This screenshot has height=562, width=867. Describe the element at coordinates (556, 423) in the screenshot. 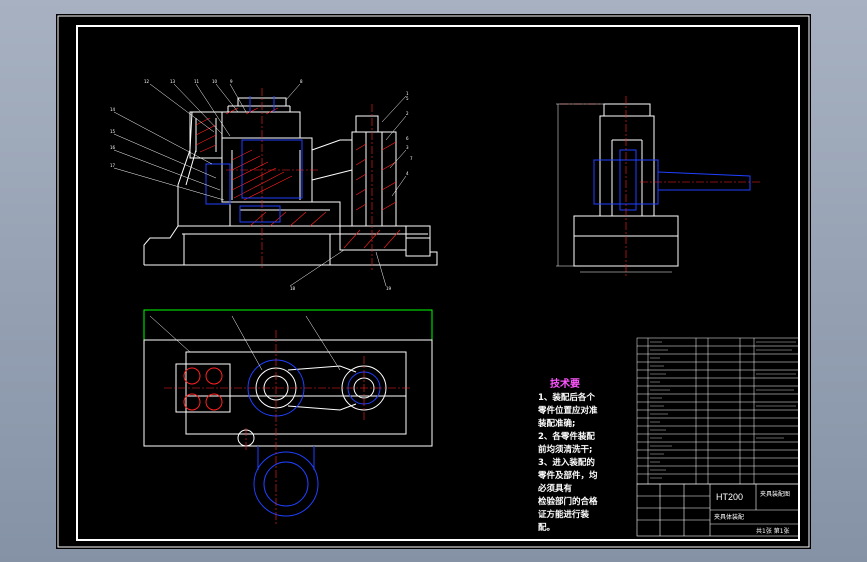

I see `requirement-line: 装配准确;` at that location.